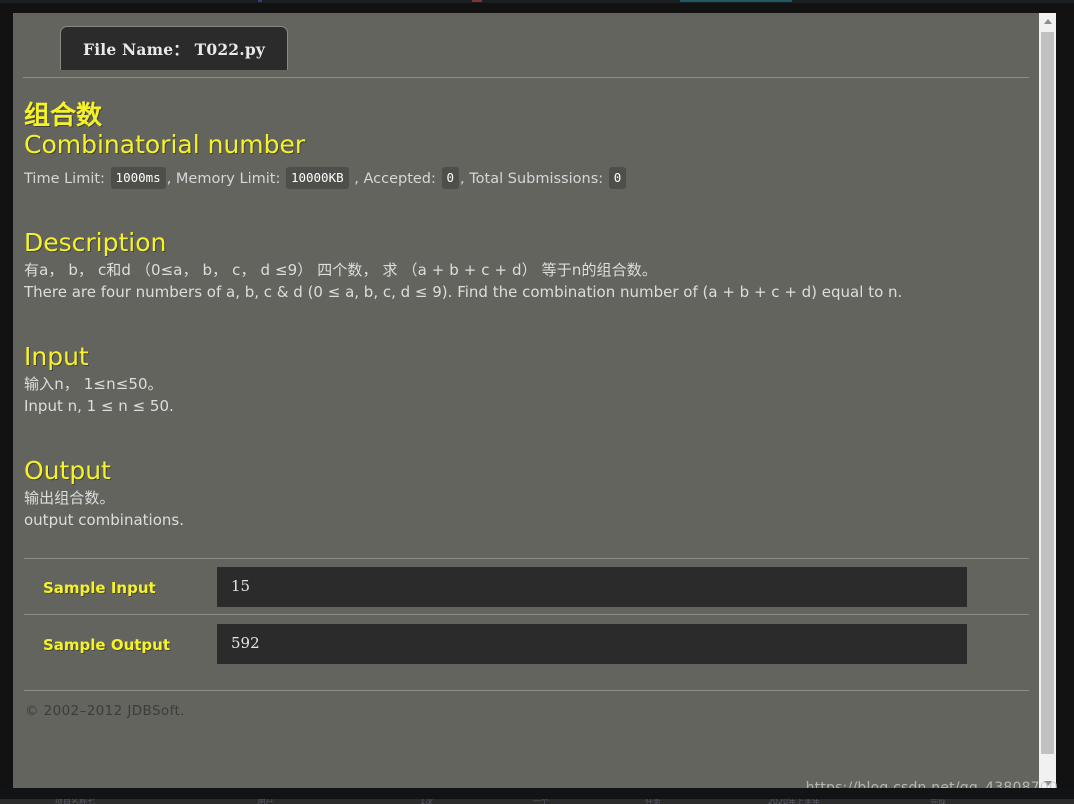  Describe the element at coordinates (526, 611) in the screenshot. I see `samples-table: Sample Input 15 Sample Output 592` at that location.